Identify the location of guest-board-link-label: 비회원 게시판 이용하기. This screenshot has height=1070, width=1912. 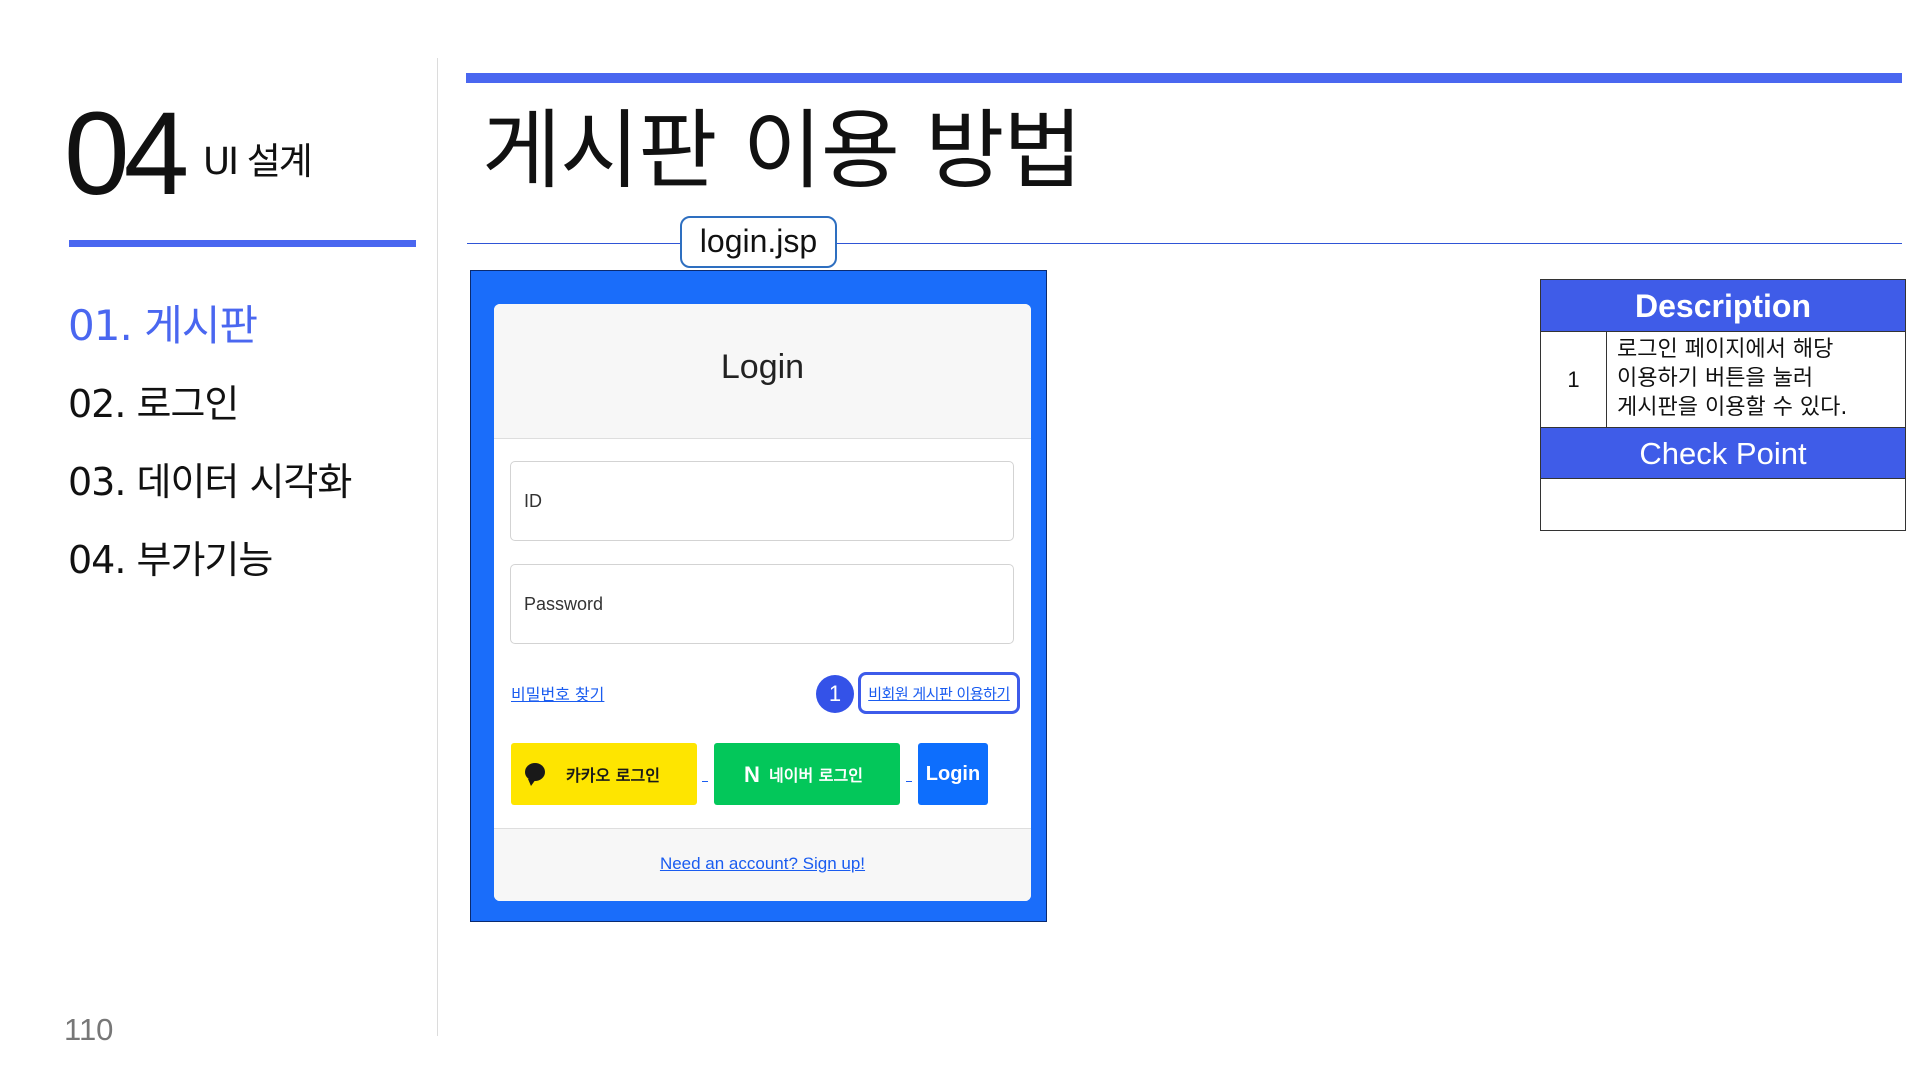
(939, 693).